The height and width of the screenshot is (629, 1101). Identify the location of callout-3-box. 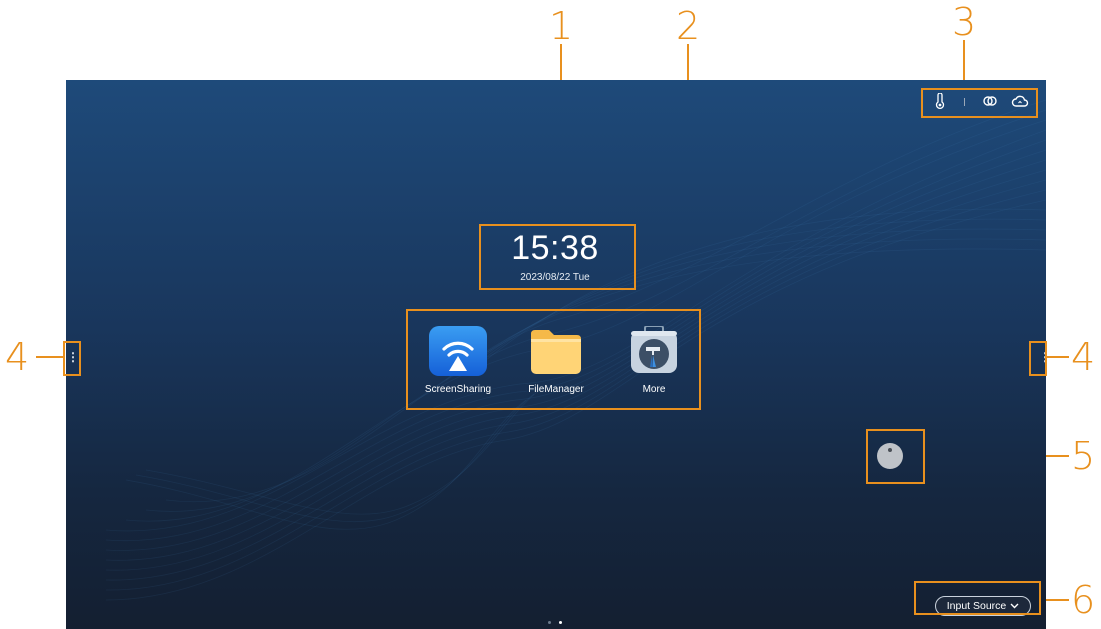
(979, 103).